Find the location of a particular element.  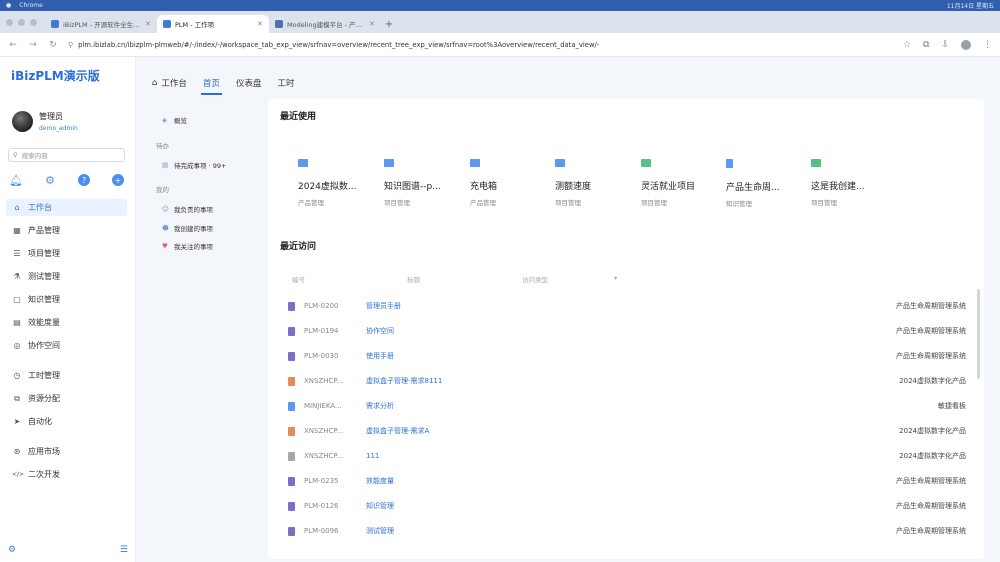

table-row: PLM-0030 使用手册 产品生命周期管理系统 is located at coordinates (627, 356).